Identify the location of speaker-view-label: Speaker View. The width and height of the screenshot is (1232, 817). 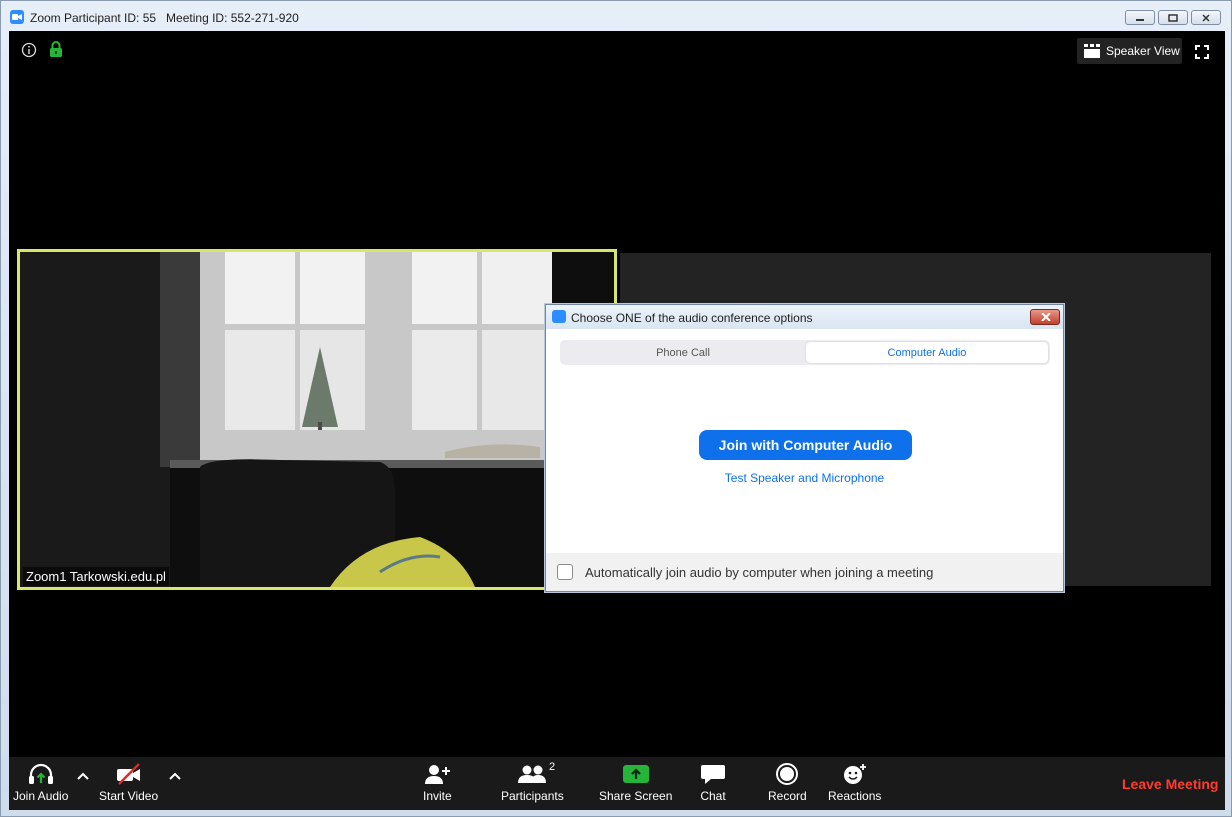
(1143, 51).